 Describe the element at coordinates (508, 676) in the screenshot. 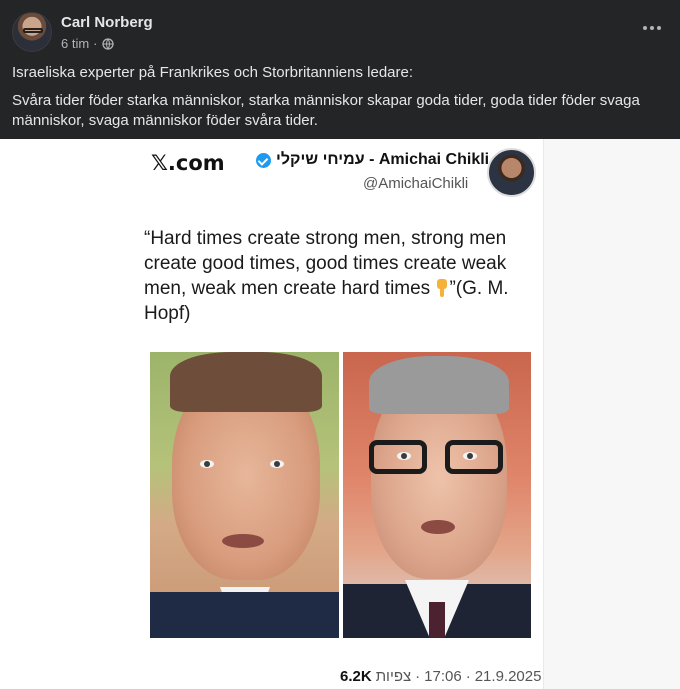

I see `tweet-date: 21.9.2025` at that location.